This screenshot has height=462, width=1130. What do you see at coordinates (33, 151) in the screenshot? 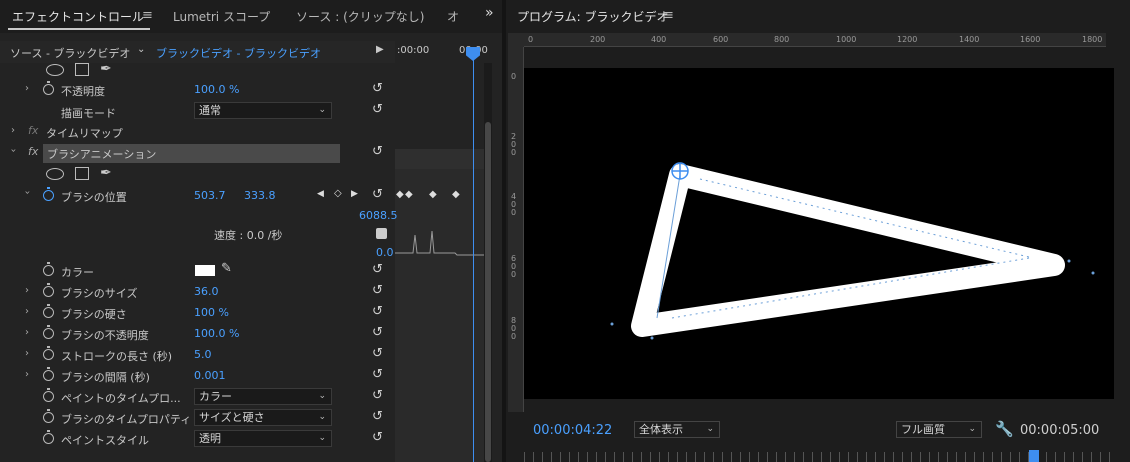
I see `fx-icon: fx` at bounding box center [33, 151].